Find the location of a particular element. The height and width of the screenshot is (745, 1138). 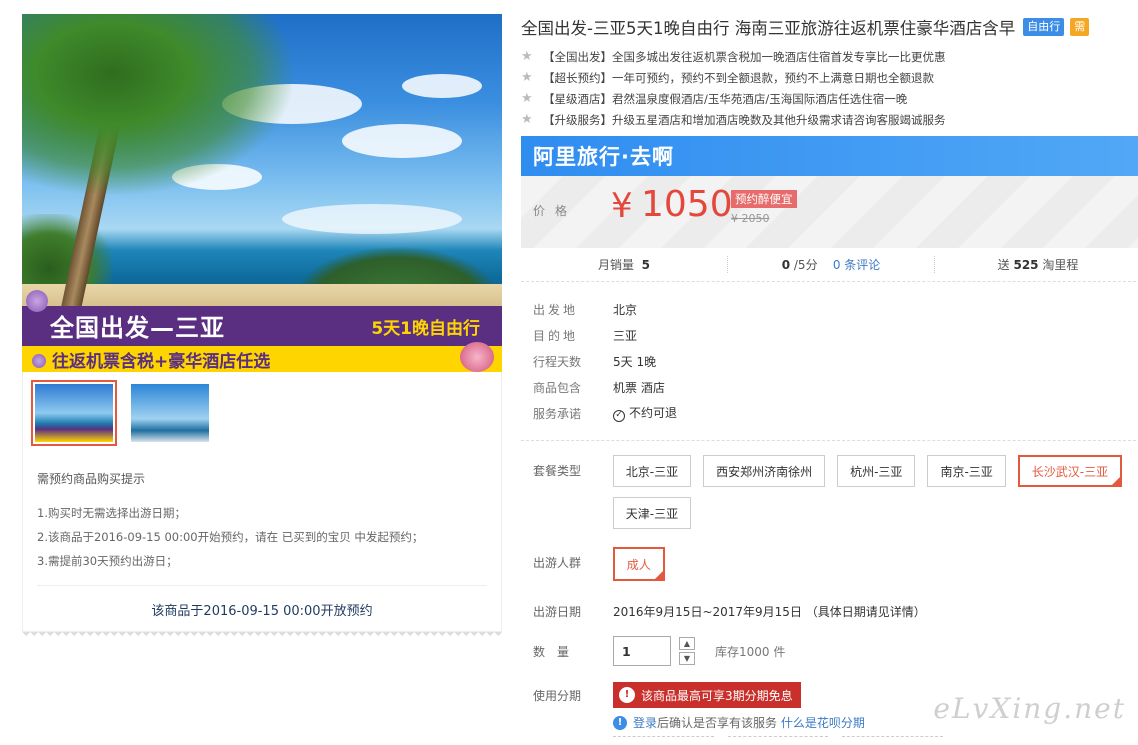

stats-bar: 月销量 5 0 /5分 0 条评论 送 525 淘里程 is located at coordinates (829, 265).